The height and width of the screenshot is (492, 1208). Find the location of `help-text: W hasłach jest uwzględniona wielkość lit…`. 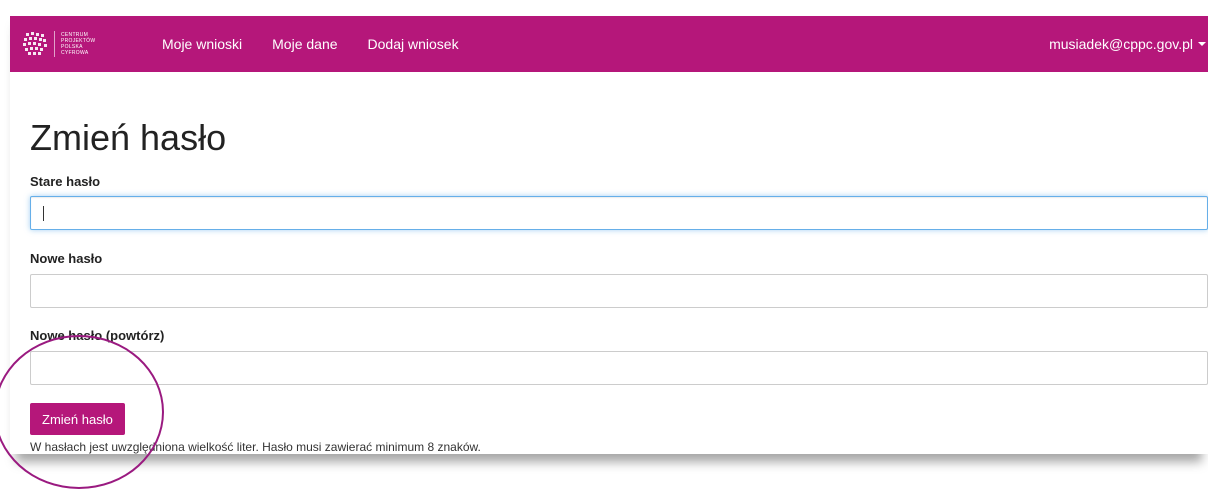

help-text: W hasłach jest uwzględniona wielkość lit… is located at coordinates (255, 447).